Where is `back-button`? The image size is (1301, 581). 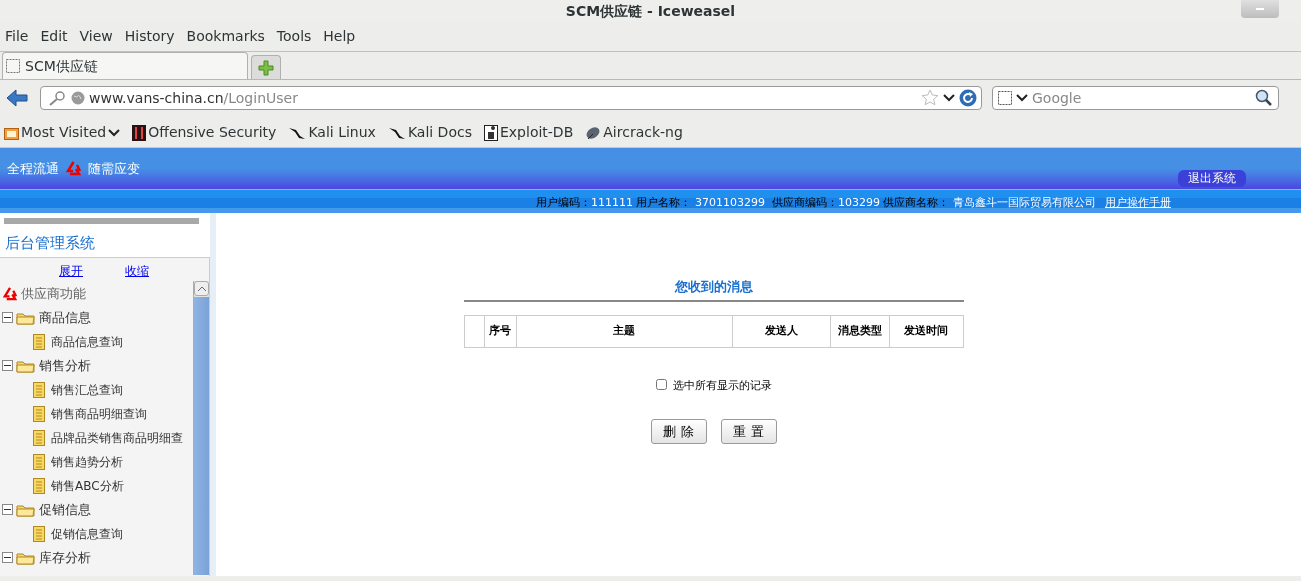
back-button is located at coordinates (17, 98).